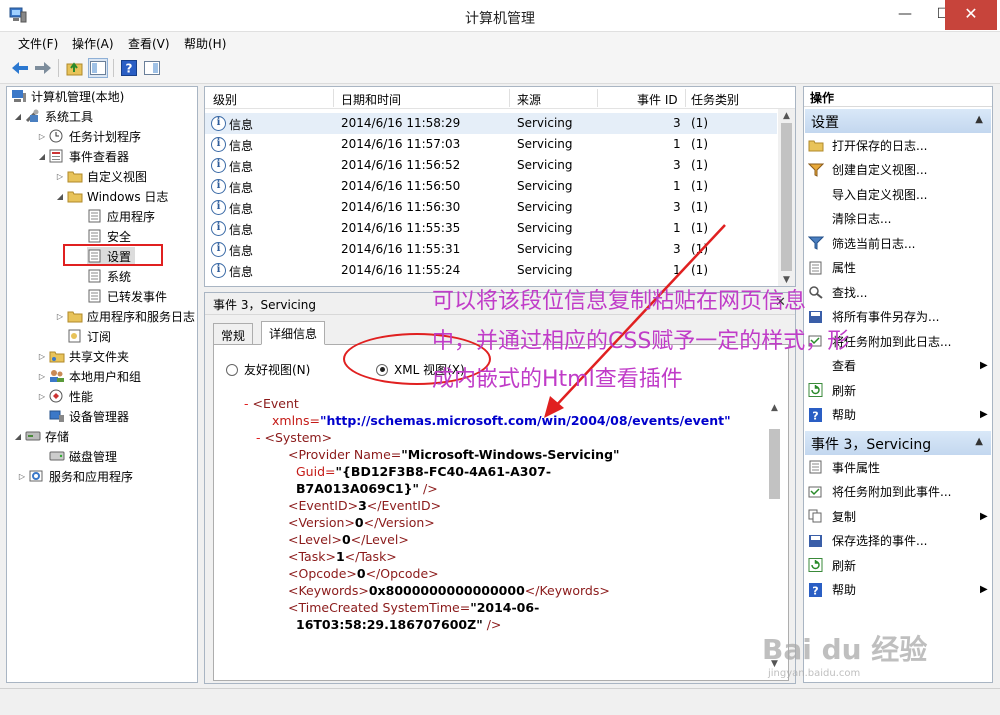 This screenshot has height=715, width=1000. I want to click on tree-node-services-apps: ▷ 服务和应用程序, so click(75, 476).